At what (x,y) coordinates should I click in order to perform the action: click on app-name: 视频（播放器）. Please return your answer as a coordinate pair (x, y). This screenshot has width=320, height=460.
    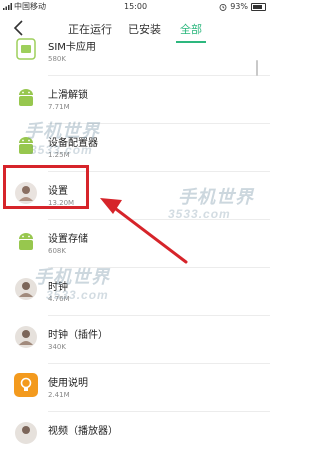
    Looking at the image, I should click on (83, 431).